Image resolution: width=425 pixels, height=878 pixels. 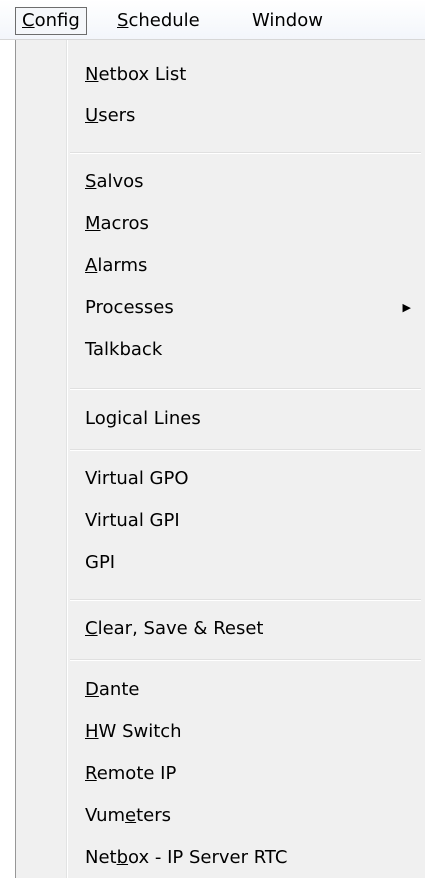 I want to click on menu-item-text-post: Talkback, so click(x=124, y=349).